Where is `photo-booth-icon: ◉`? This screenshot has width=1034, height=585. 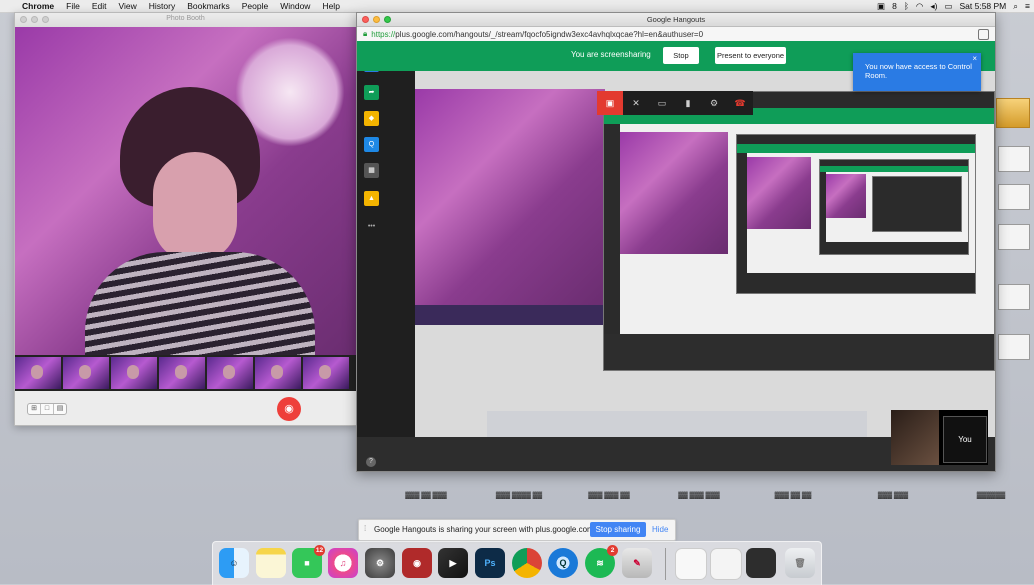
photo-booth-icon: ◉ is located at coordinates (417, 563).